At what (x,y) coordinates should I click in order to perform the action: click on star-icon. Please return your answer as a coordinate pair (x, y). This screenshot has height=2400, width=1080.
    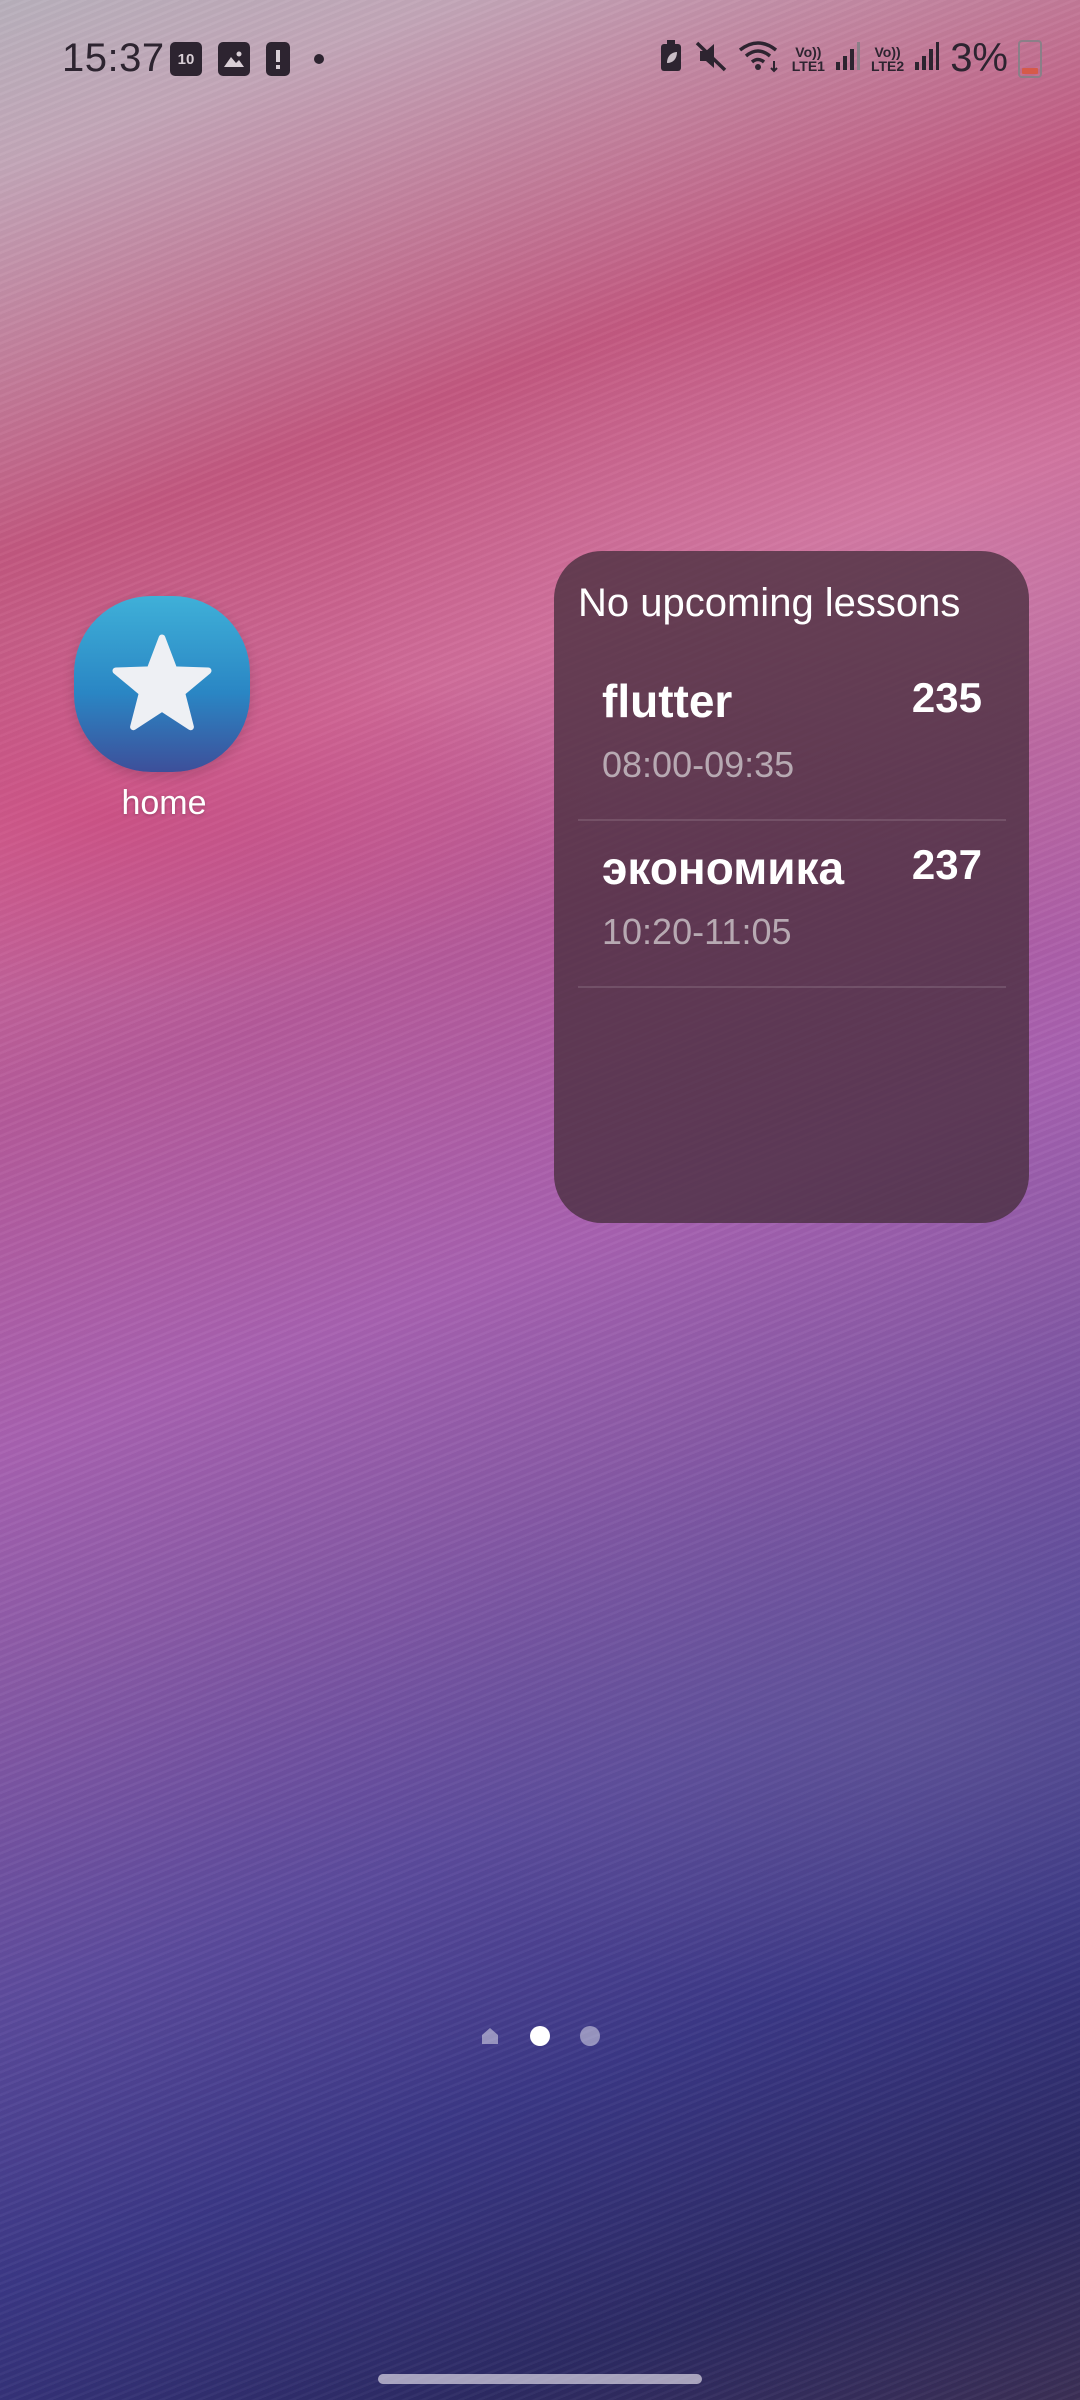
    Looking at the image, I should click on (162, 682).